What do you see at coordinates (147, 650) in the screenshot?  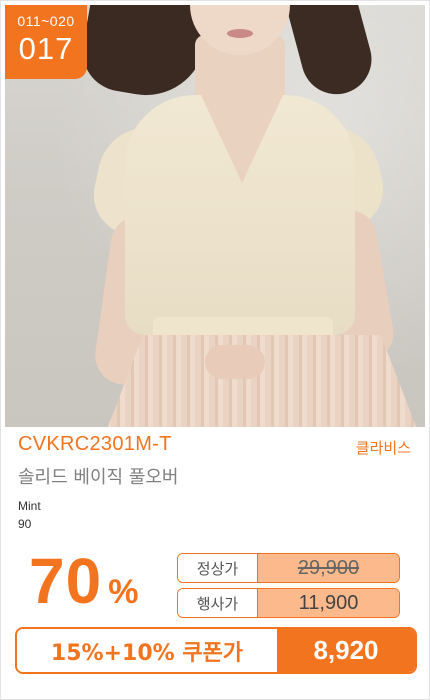 I see `coupon-label: 15%+10% 쿠폰가` at bounding box center [147, 650].